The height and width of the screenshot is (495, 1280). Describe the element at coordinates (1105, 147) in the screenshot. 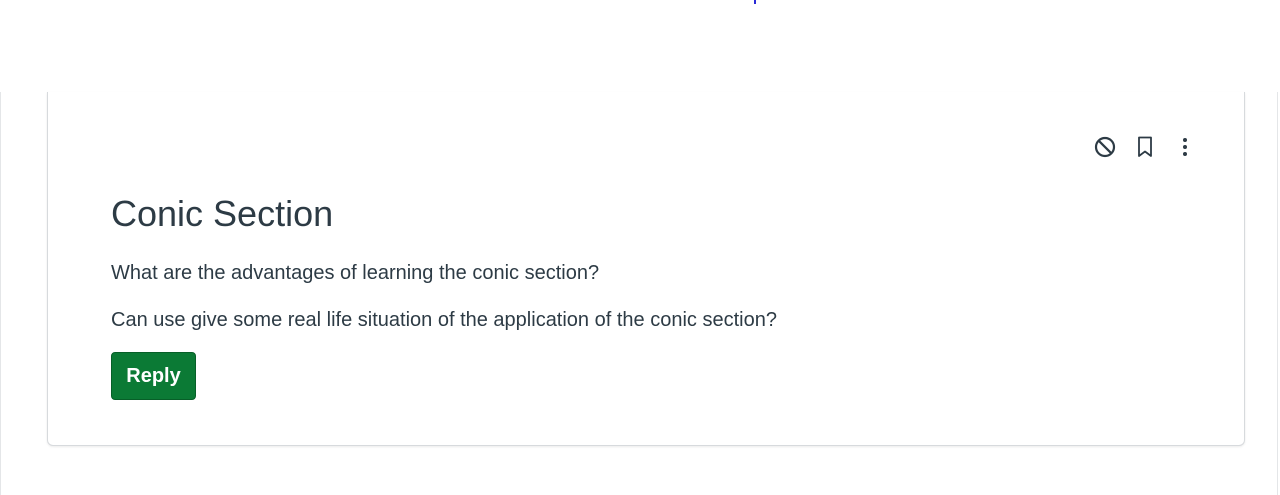

I see `block-icon` at that location.